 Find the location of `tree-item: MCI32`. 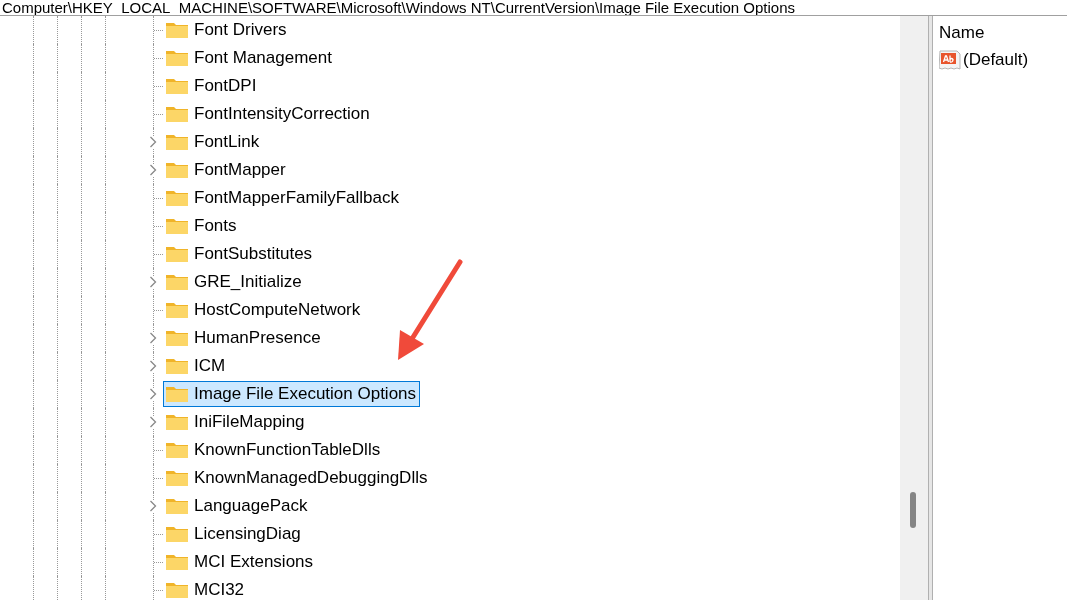

tree-item: MCI32 is located at coordinates (206, 588).